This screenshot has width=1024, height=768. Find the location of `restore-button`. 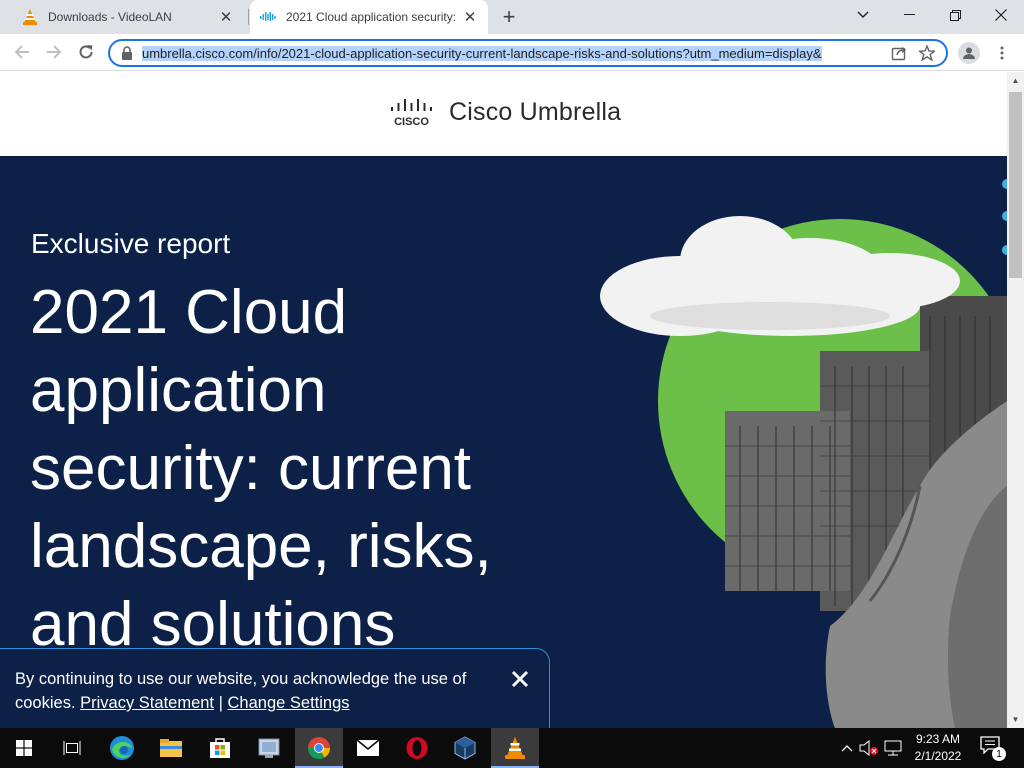

restore-button is located at coordinates (955, 15).